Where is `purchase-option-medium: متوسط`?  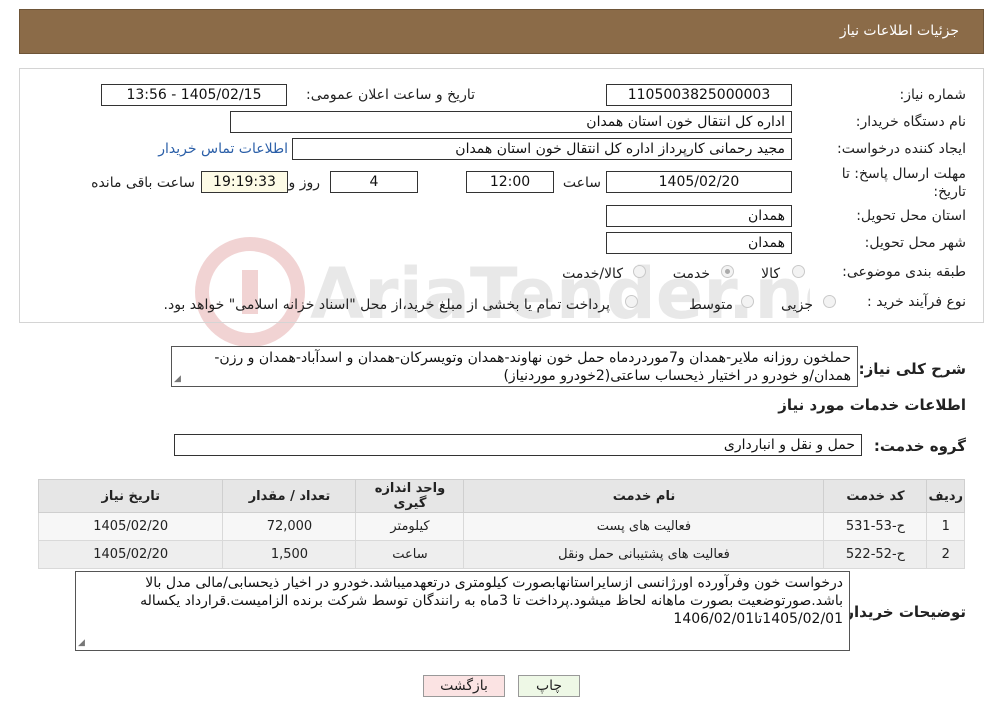
purchase-option-medium: متوسط is located at coordinates (711, 305).